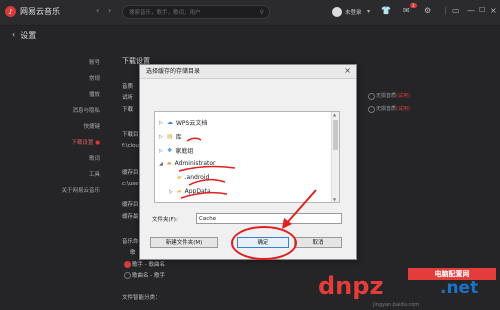 This screenshot has height=310, width=500. Describe the element at coordinates (351, 286) in the screenshot. I see `watermark-brand: dnpz` at that location.